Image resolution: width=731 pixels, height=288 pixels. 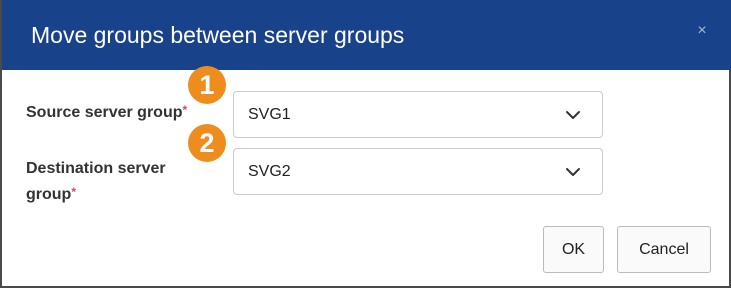 I want to click on destination-label-line2: group, so click(x=49, y=194).